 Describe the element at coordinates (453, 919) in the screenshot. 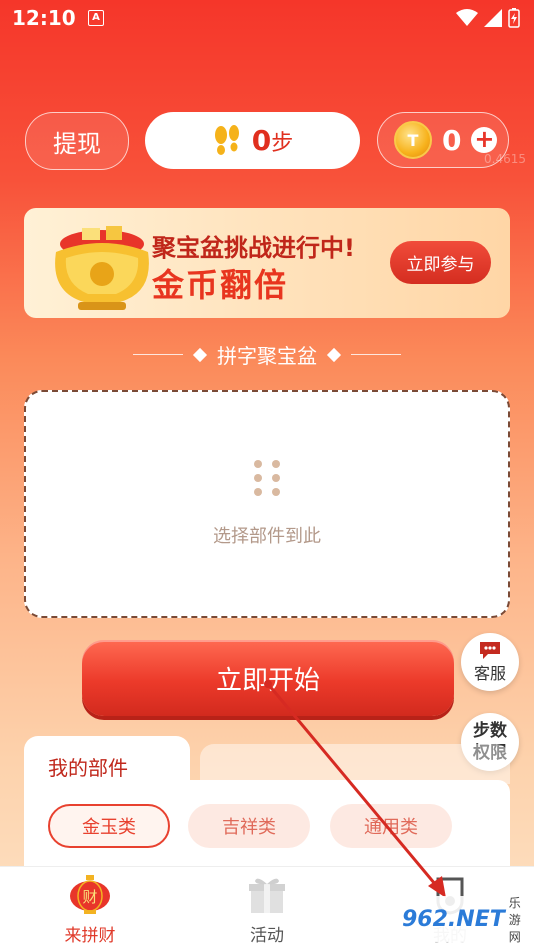

I see `watermark-big: 962.NET` at that location.